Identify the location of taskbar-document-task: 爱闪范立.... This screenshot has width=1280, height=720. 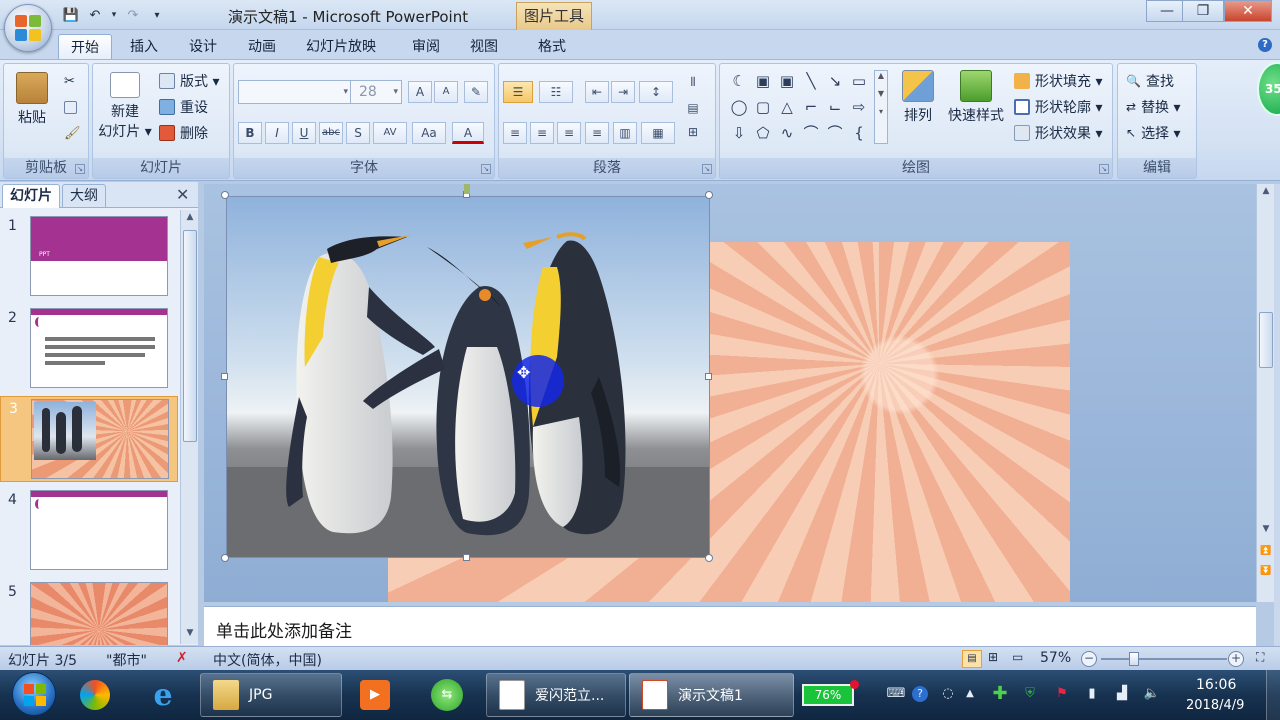
(556, 695).